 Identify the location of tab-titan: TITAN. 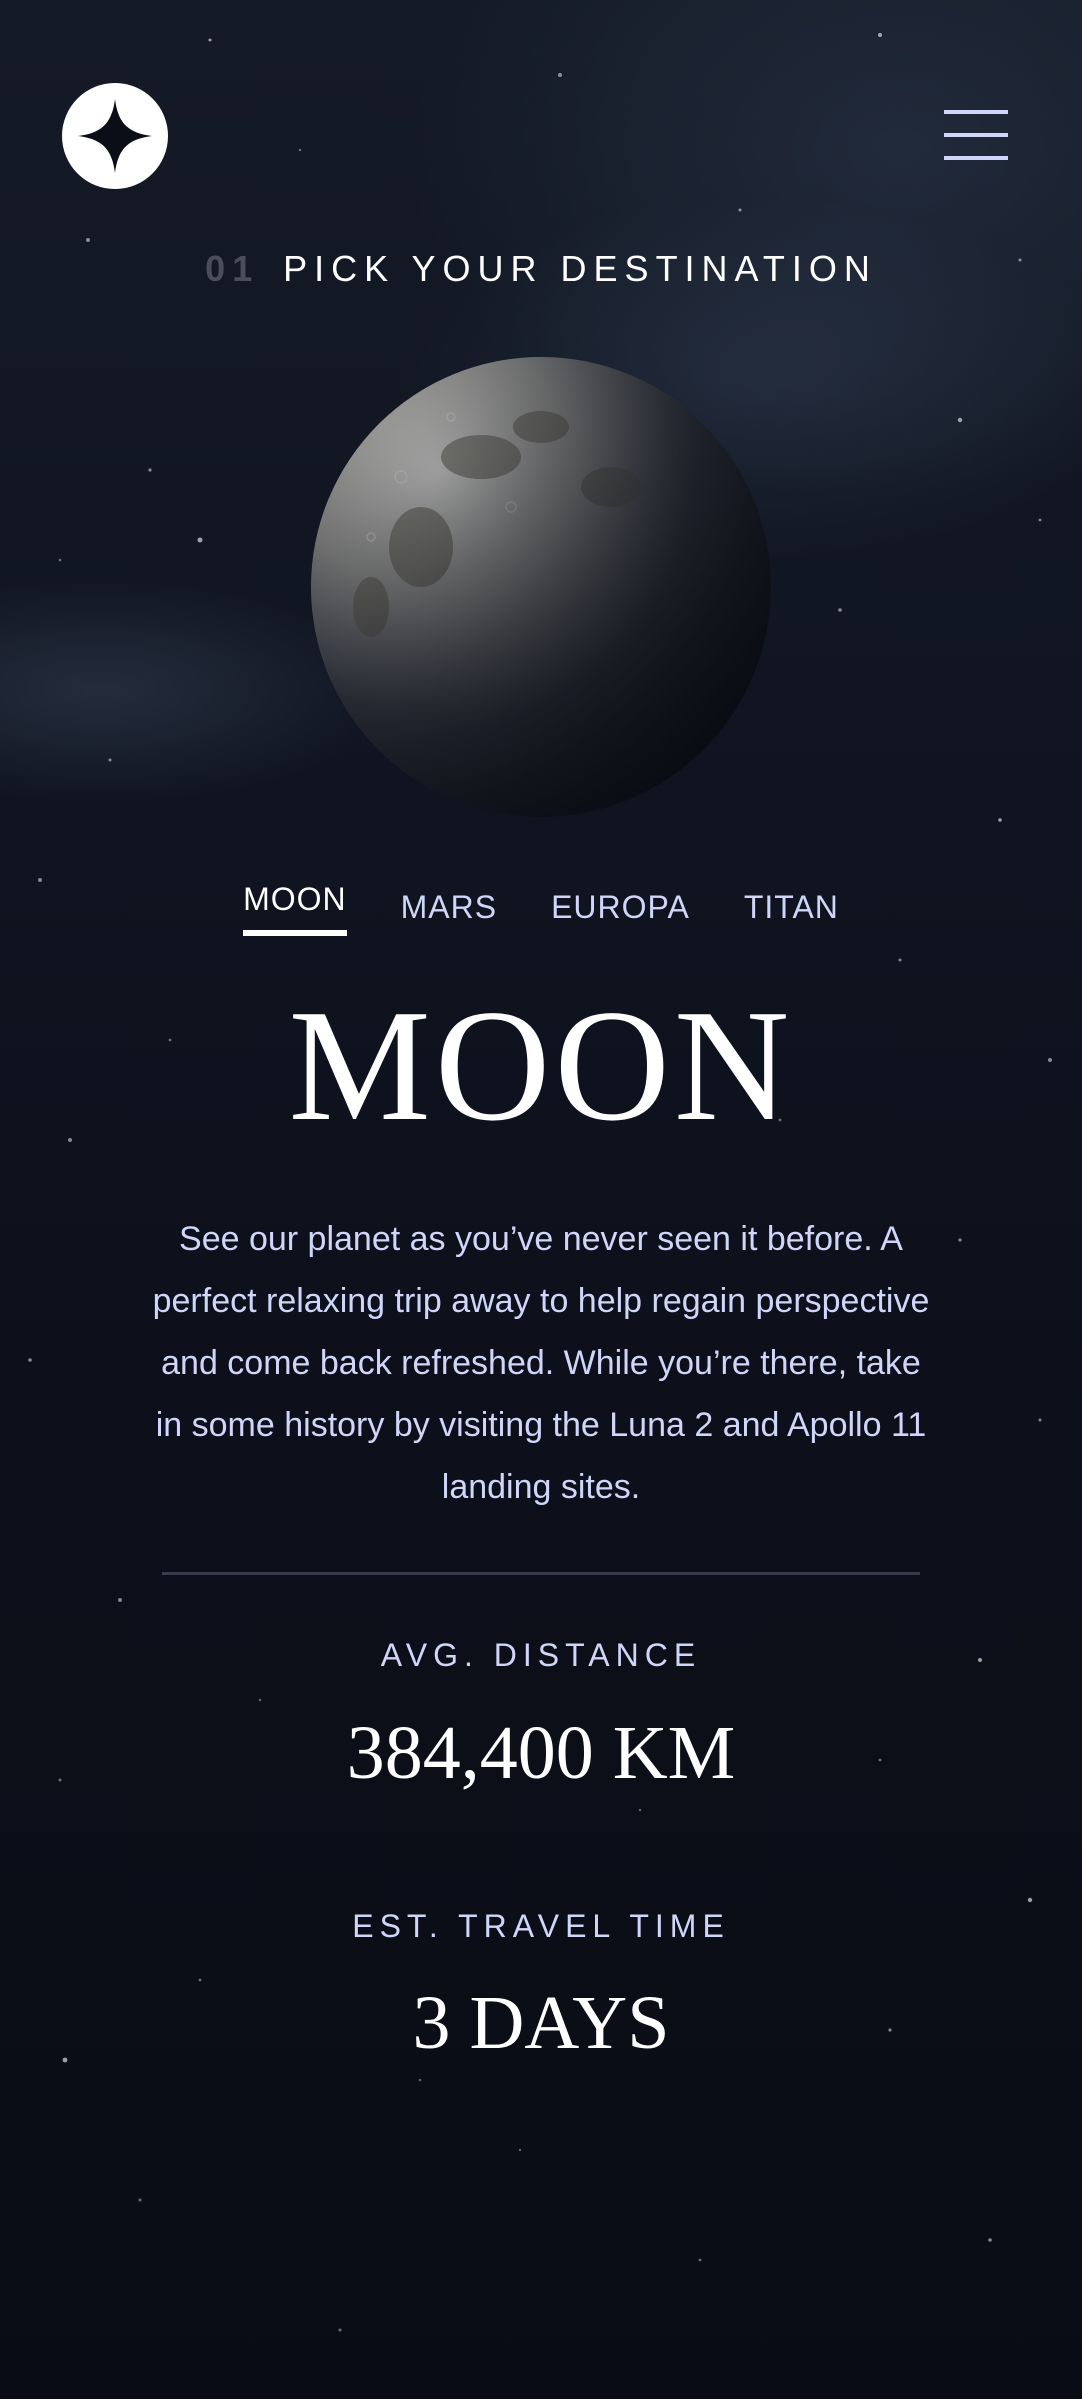
(791, 910).